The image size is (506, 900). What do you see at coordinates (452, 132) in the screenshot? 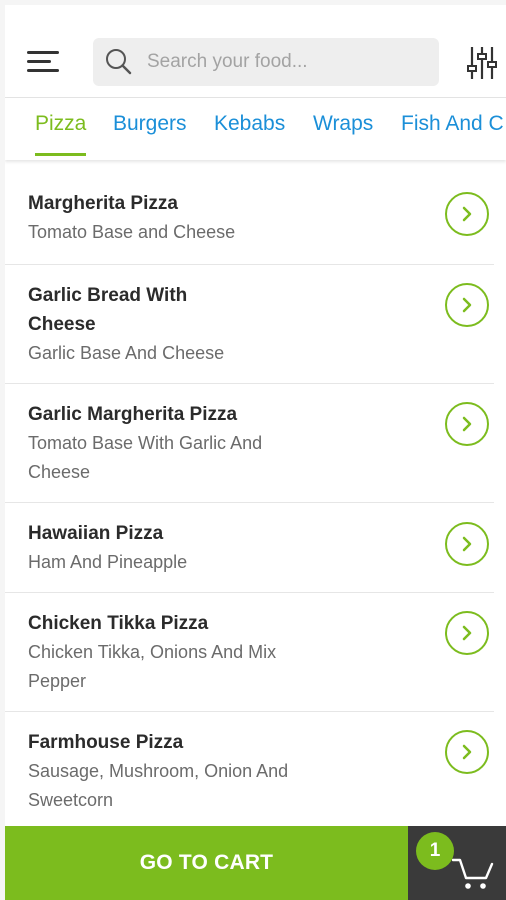
I see `tab-fish-and-chips: Fish And C` at bounding box center [452, 132].